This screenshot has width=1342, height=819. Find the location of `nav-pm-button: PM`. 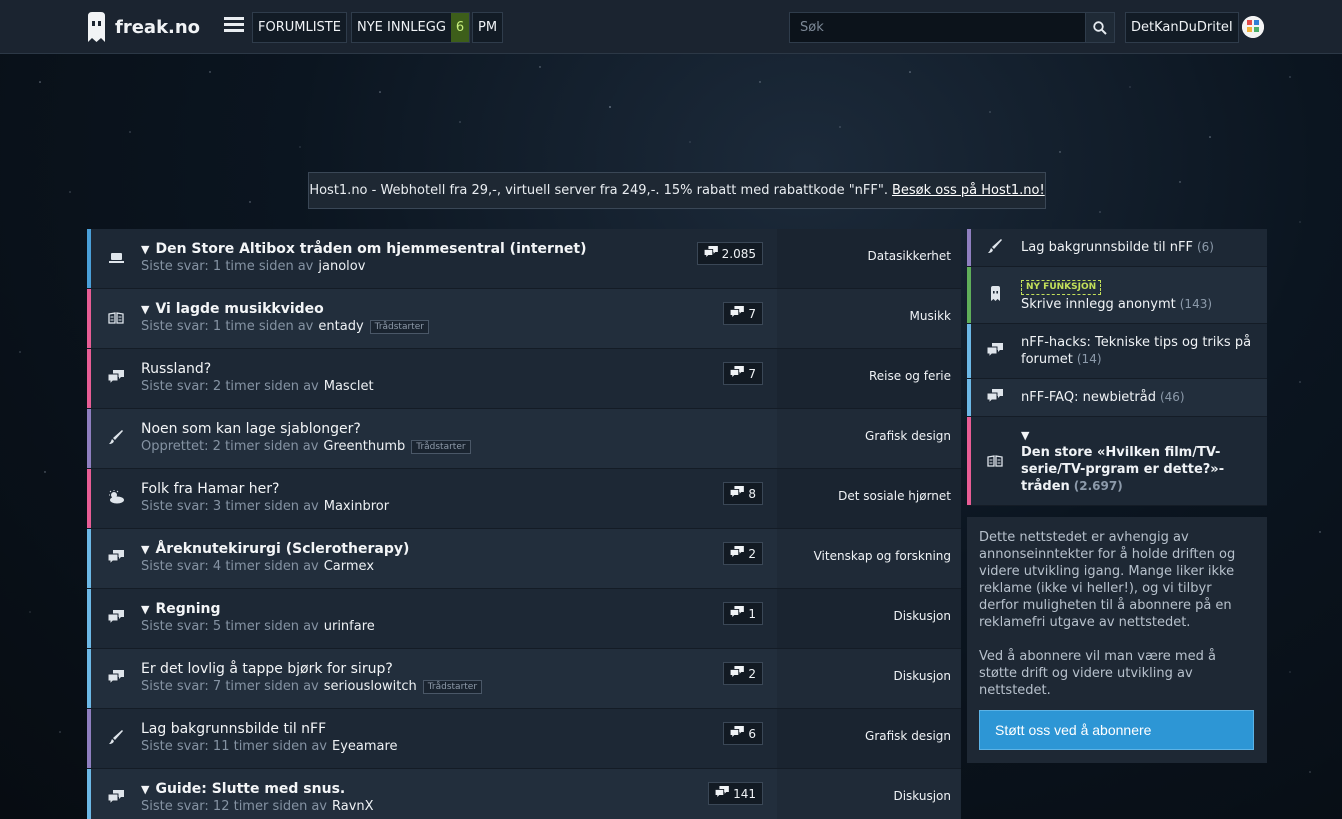

nav-pm-button: PM is located at coordinates (488, 27).